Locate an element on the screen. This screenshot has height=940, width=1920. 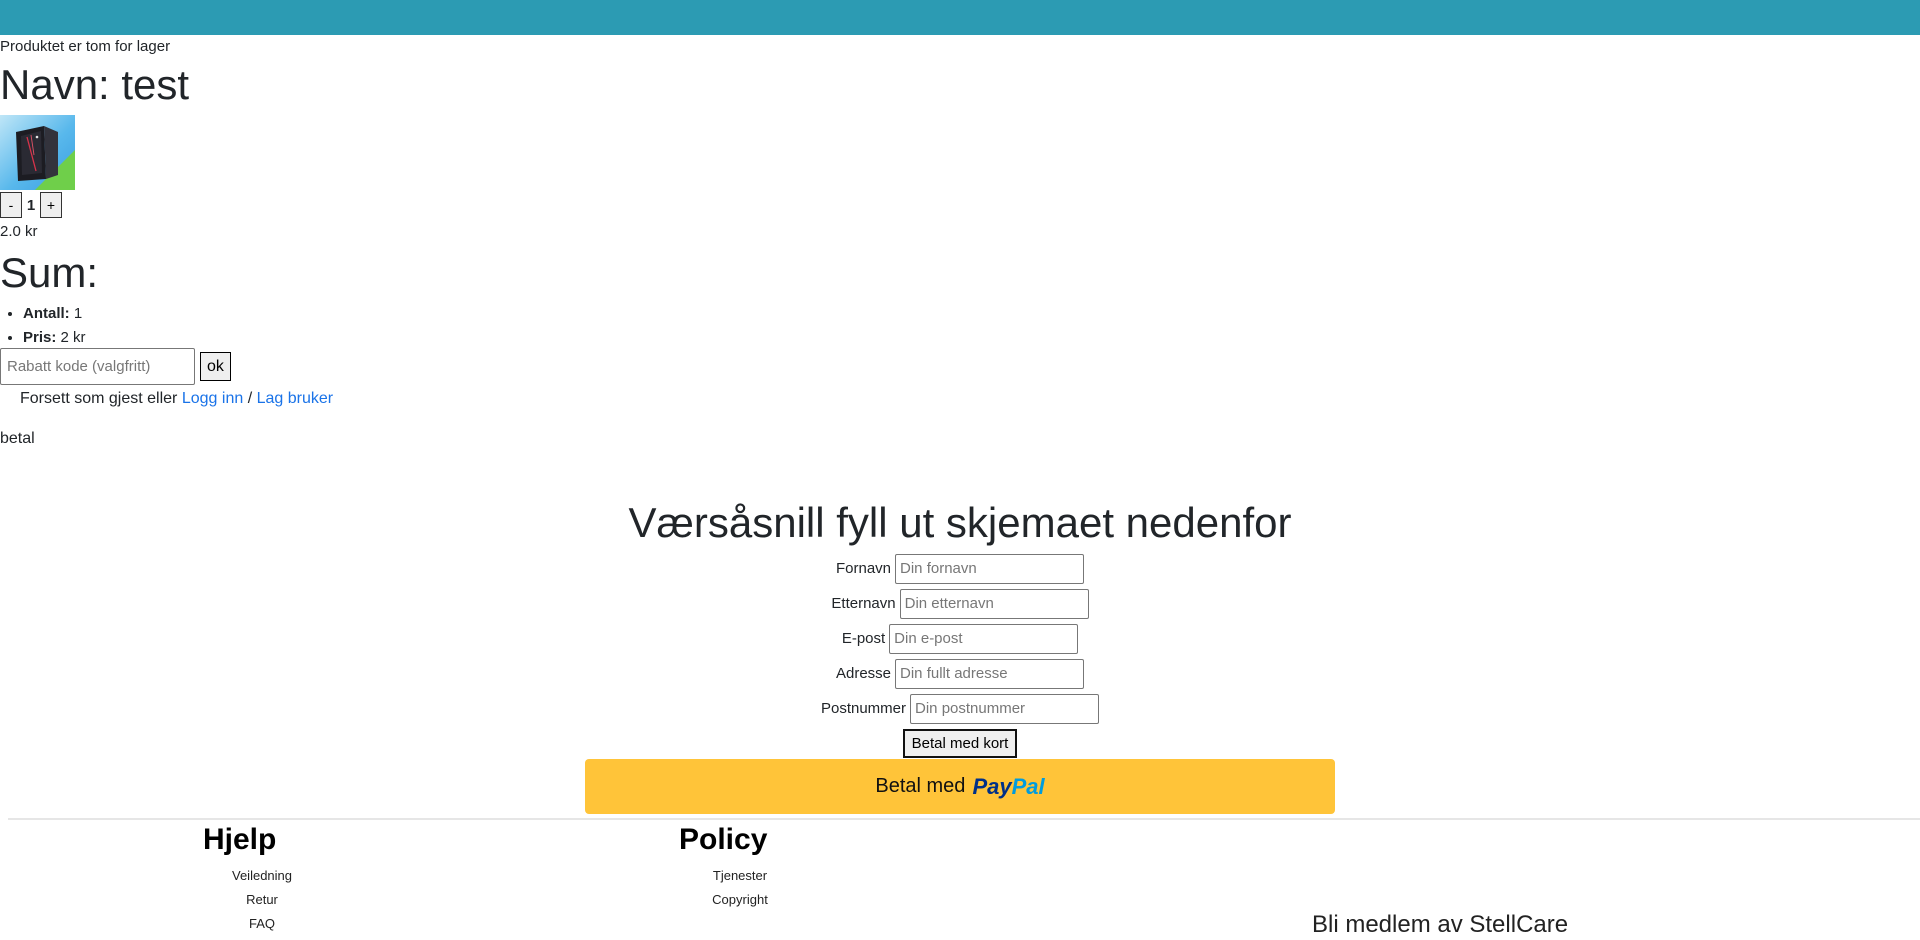
top-header-bar is located at coordinates (960, 17).